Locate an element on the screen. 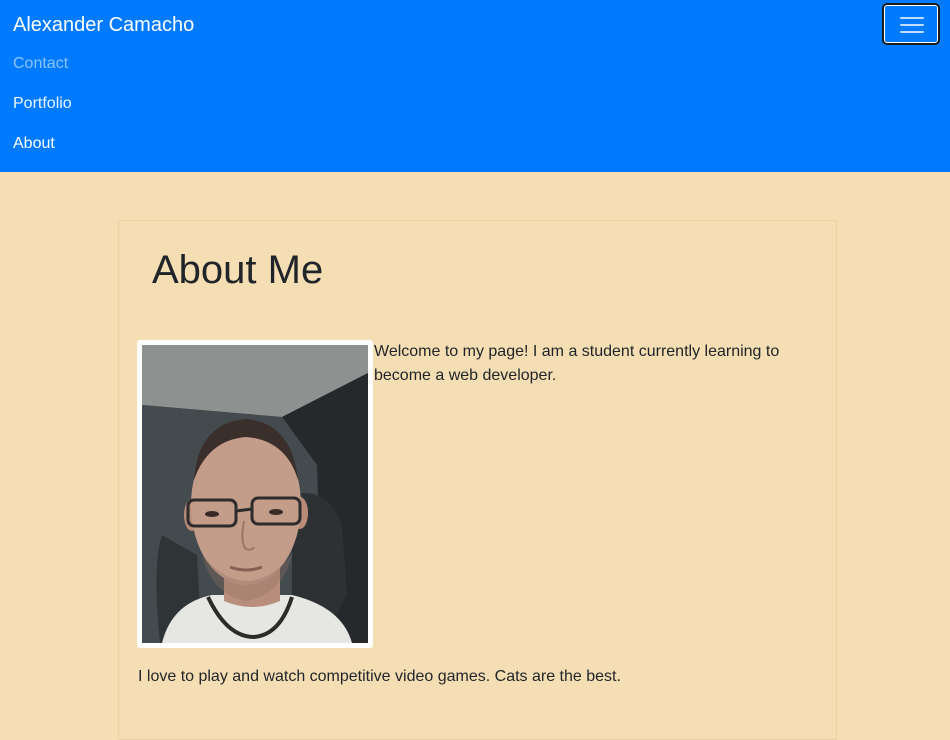 The height and width of the screenshot is (740, 950). brand-link: Alexander Camacho is located at coordinates (103, 25).